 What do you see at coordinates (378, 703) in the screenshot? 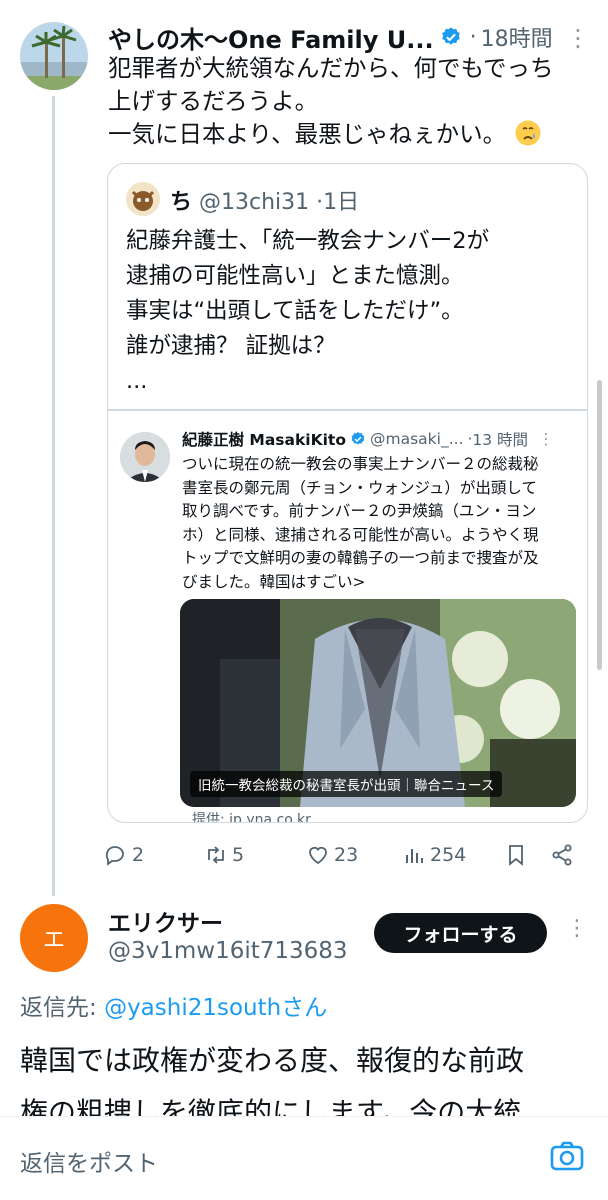
I see `link-card-image: 旧統一教会総裁の秘書室長が出頭｜聯合ニュース` at bounding box center [378, 703].